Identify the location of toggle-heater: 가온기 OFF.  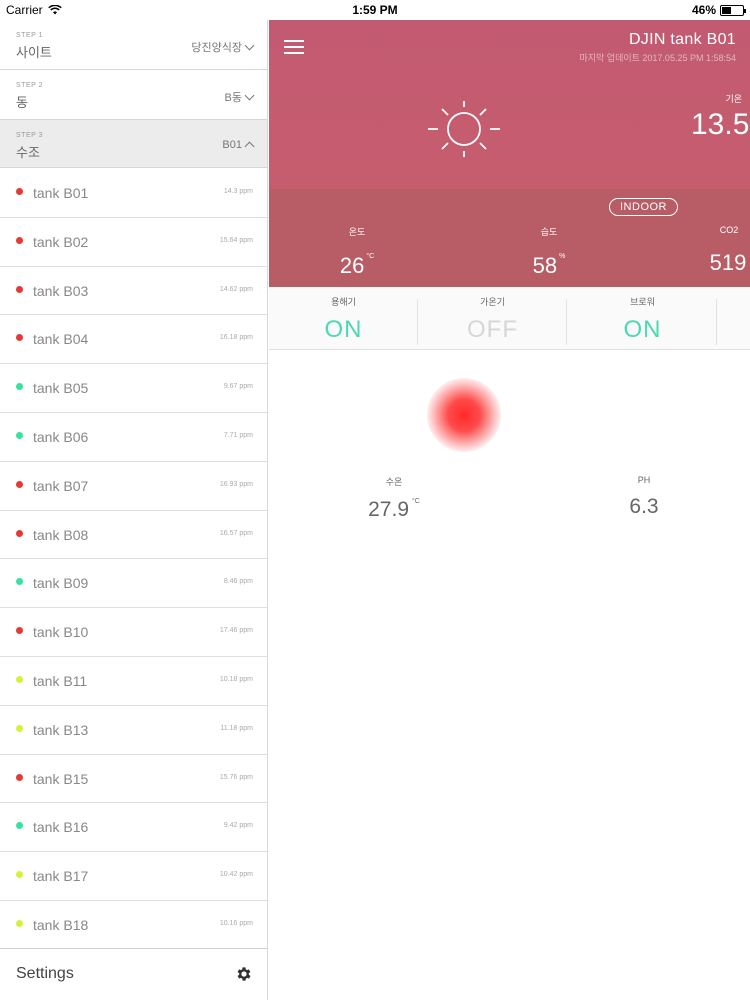
(492, 318).